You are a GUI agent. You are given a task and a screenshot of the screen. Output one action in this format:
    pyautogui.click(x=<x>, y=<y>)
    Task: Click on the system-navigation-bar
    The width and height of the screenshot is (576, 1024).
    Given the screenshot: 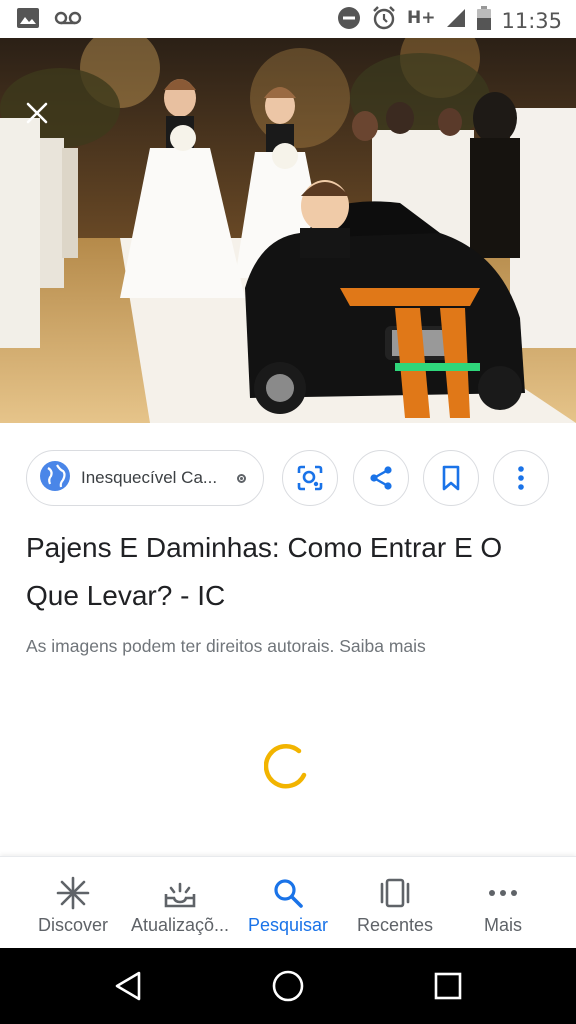 What is the action you would take?
    pyautogui.click(x=288, y=986)
    